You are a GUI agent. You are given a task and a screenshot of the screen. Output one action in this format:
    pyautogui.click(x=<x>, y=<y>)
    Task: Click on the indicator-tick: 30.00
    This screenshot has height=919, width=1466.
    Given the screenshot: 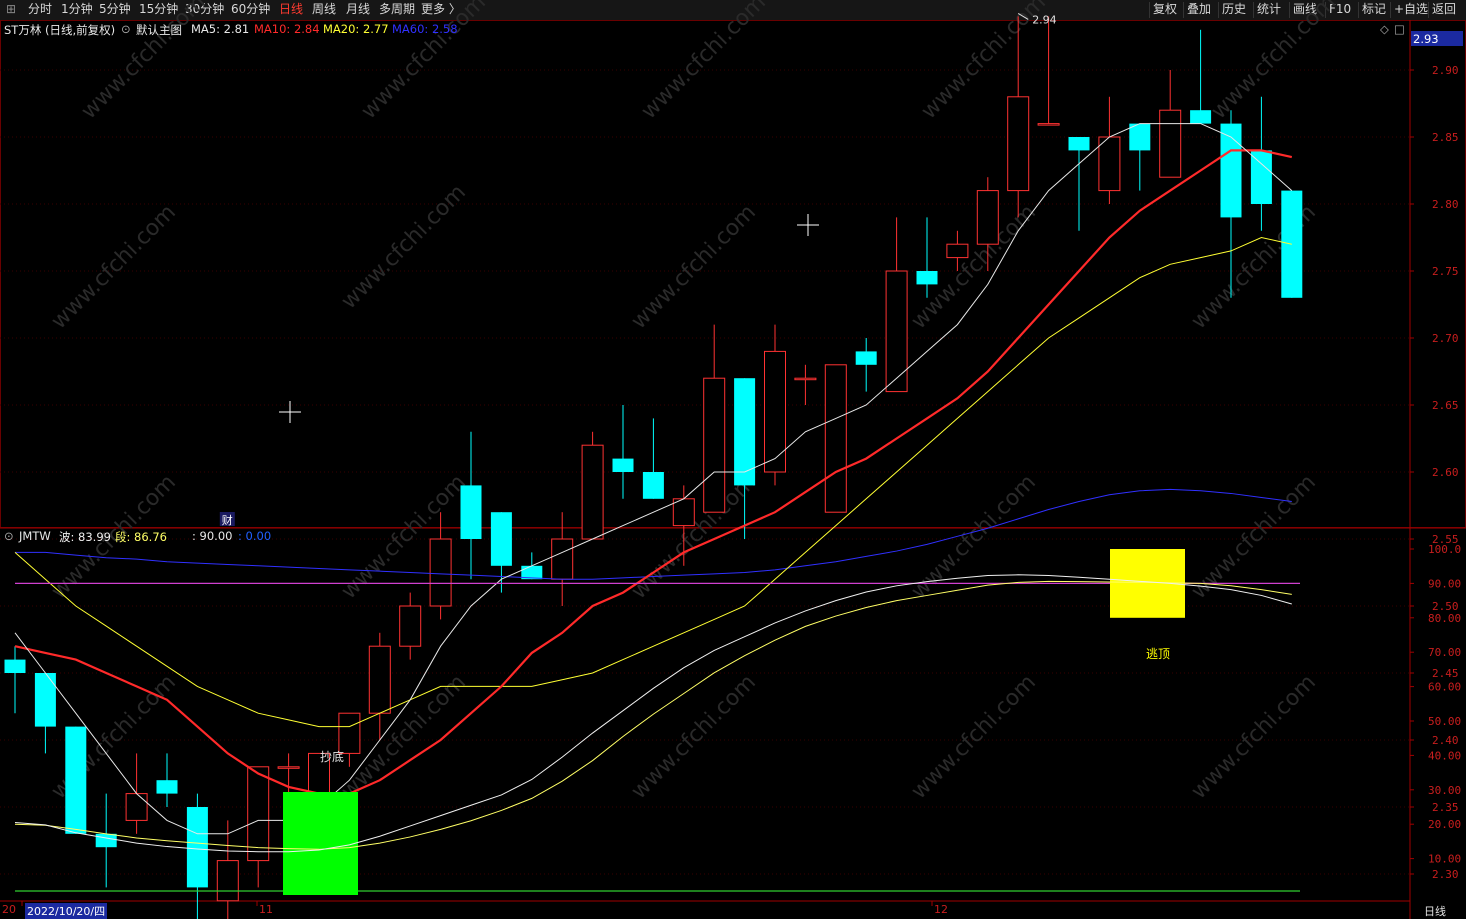 What is the action you would take?
    pyautogui.click(x=1444, y=790)
    